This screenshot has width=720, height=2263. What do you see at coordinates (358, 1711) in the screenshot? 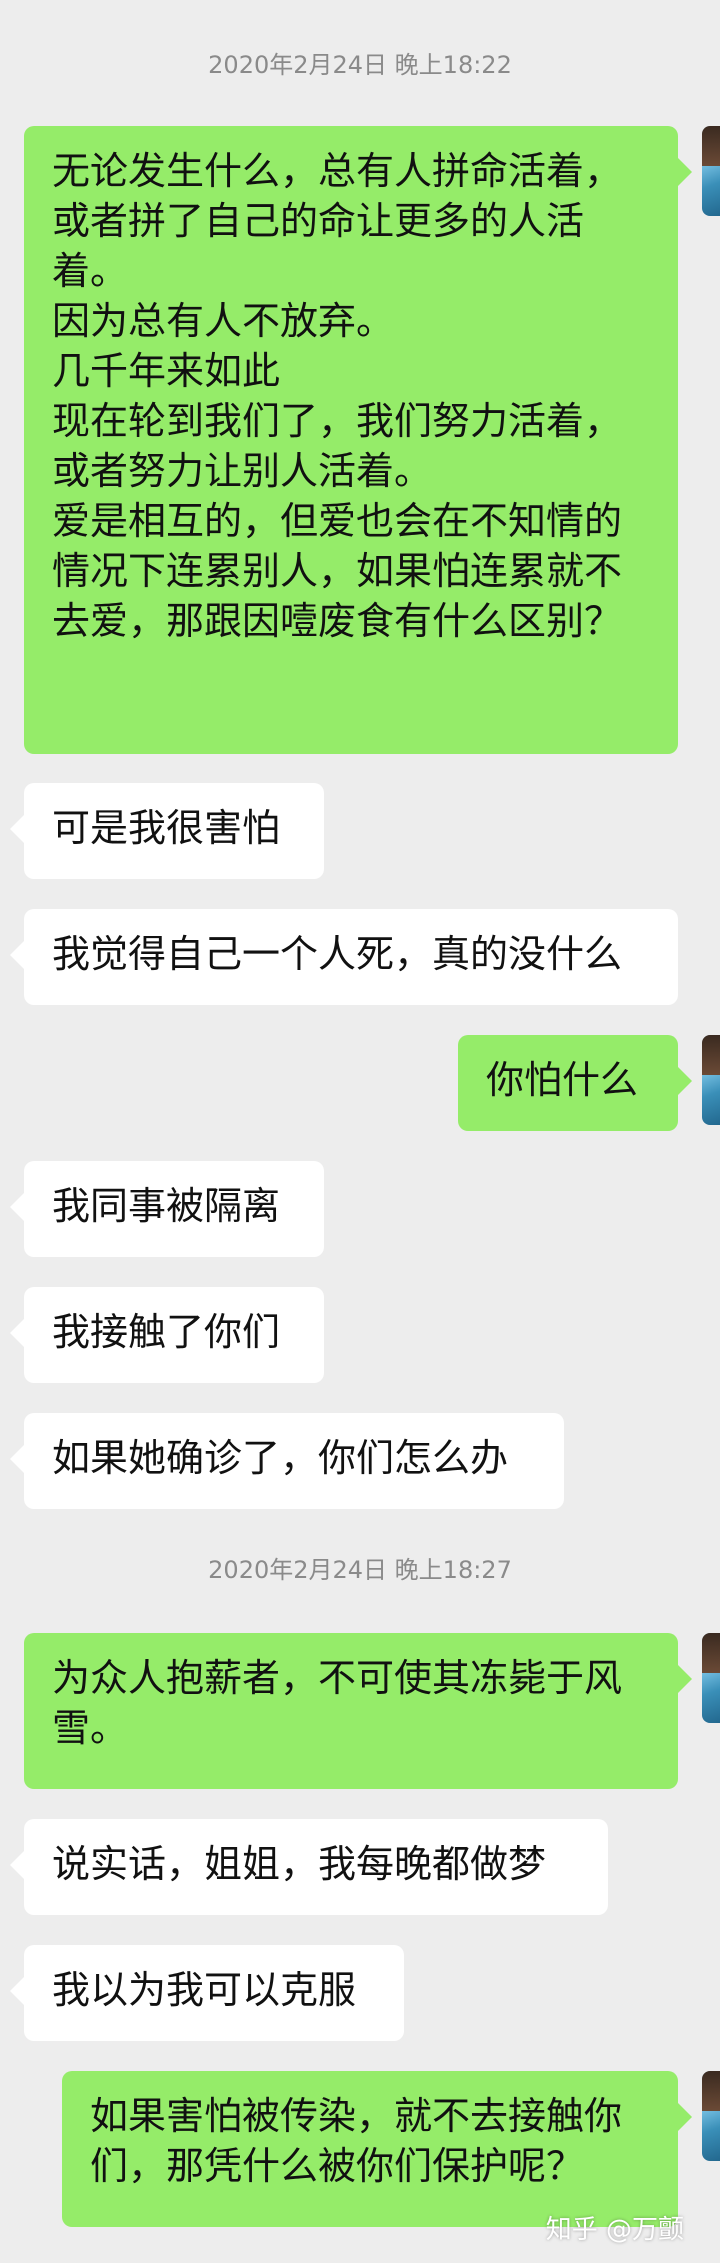
I see `message-bubble-sent: 为众人抱薪者，不可使其冻毙于风 雪。` at bounding box center [358, 1711].